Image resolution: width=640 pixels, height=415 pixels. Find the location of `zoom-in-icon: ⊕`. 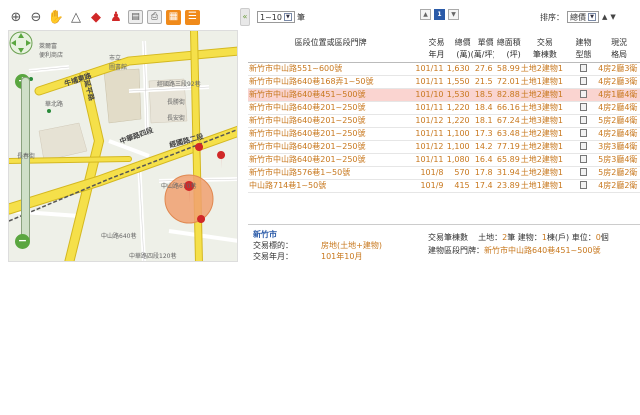

zoom-in-icon: ⊕ is located at coordinates (16, 17).